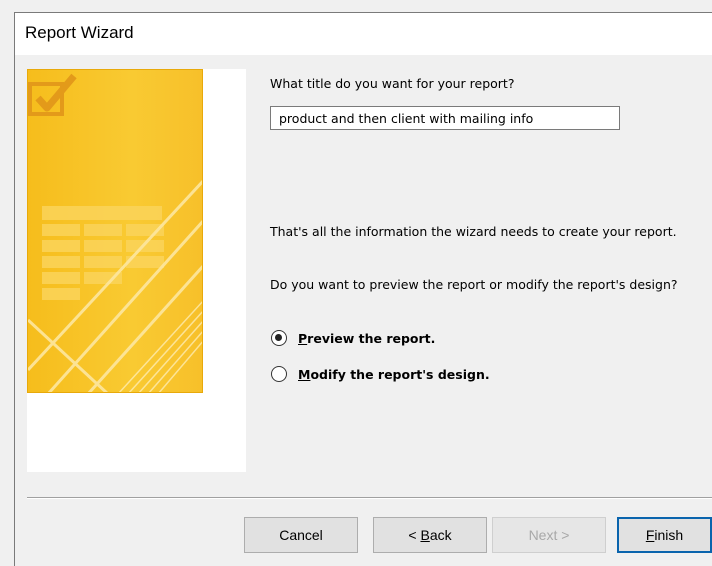  I want to click on cancel-button: Cancel, so click(301, 535).